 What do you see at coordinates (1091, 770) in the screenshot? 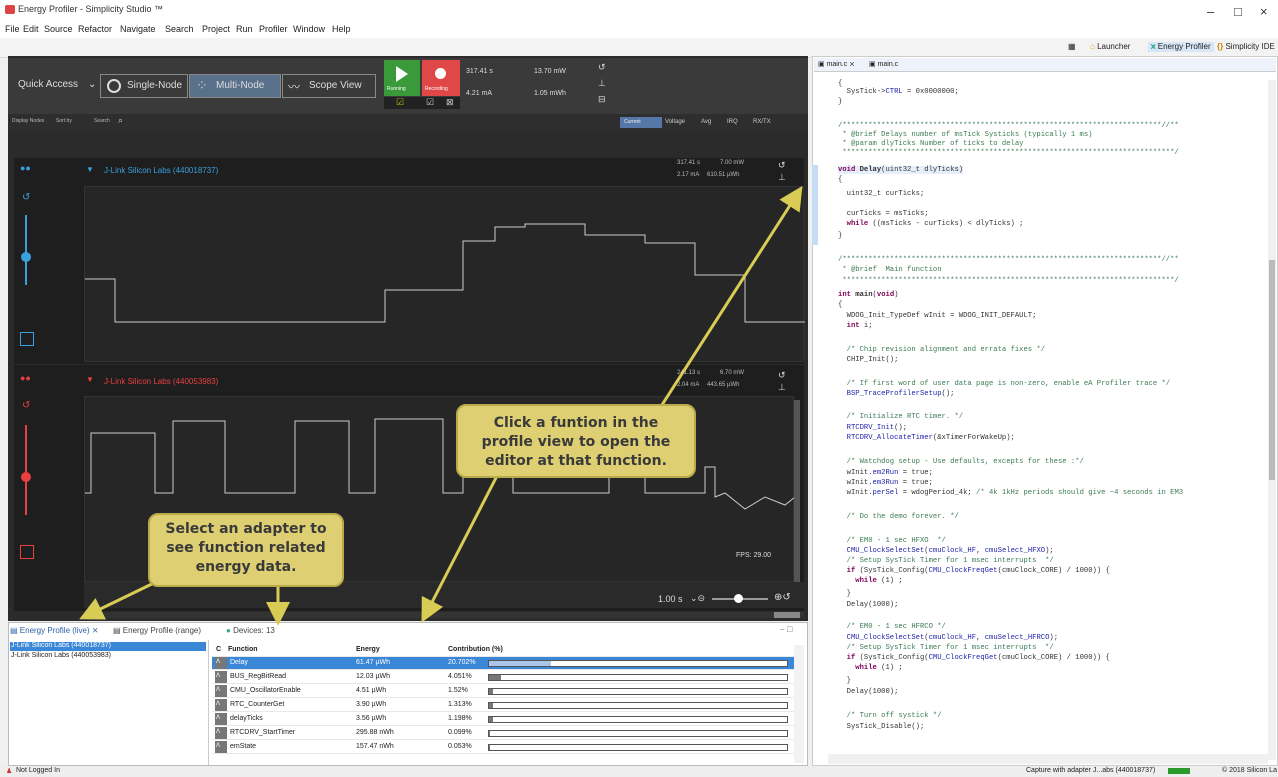
I see `capture-status: Capture with adapter J...abs (440018737)` at bounding box center [1091, 770].